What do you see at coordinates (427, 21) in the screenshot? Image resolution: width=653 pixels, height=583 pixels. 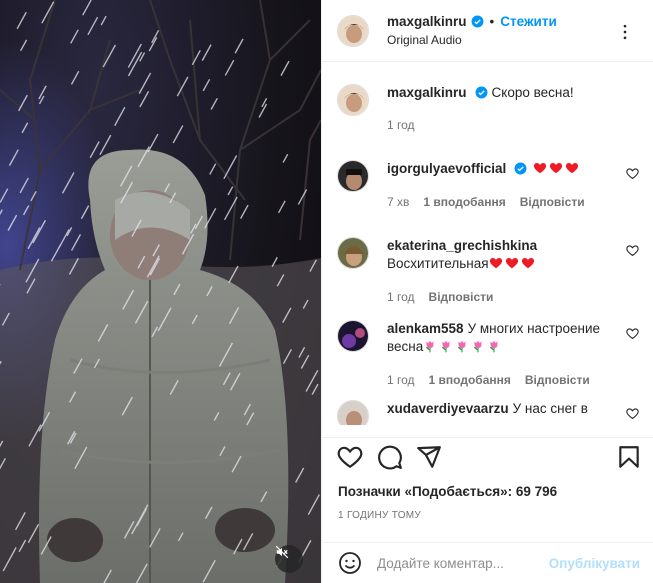 I see `author-username: maxgalkinru` at bounding box center [427, 21].